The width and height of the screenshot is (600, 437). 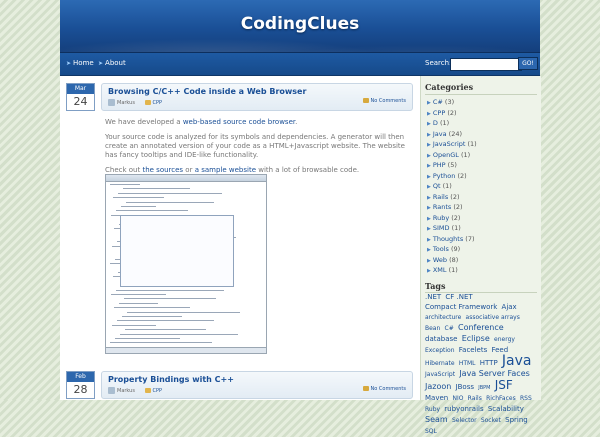 I want to click on tag-link: associative arrays, so click(x=493, y=317).